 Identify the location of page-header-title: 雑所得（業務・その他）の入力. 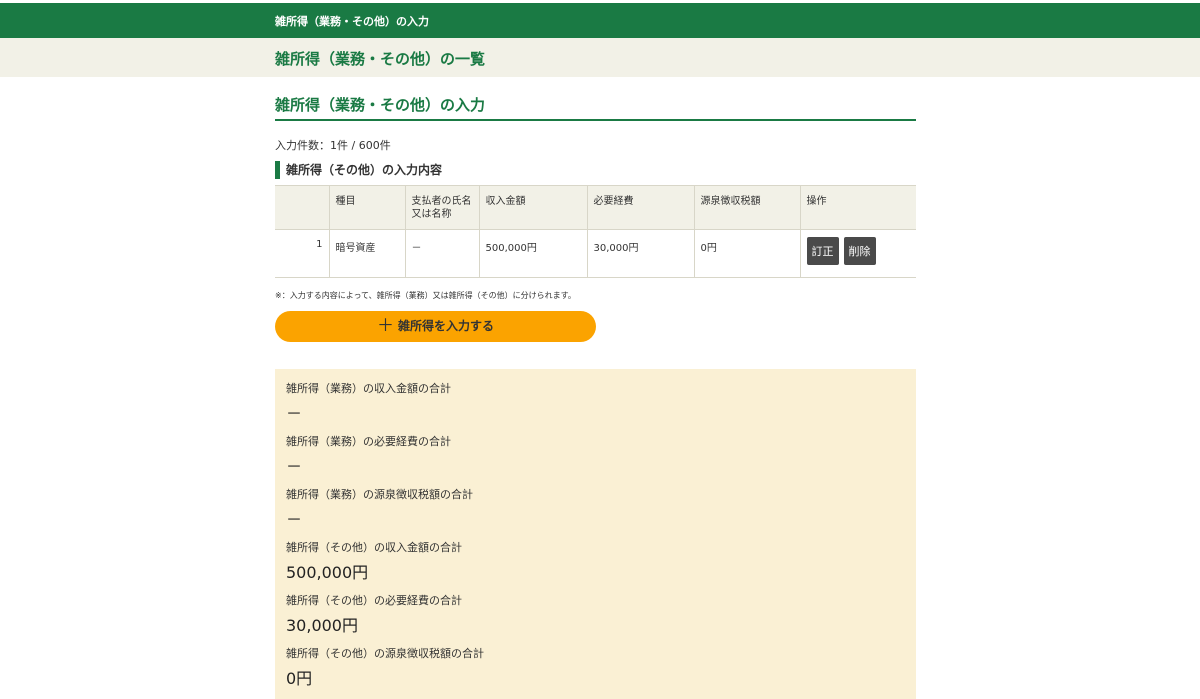
(352, 21).